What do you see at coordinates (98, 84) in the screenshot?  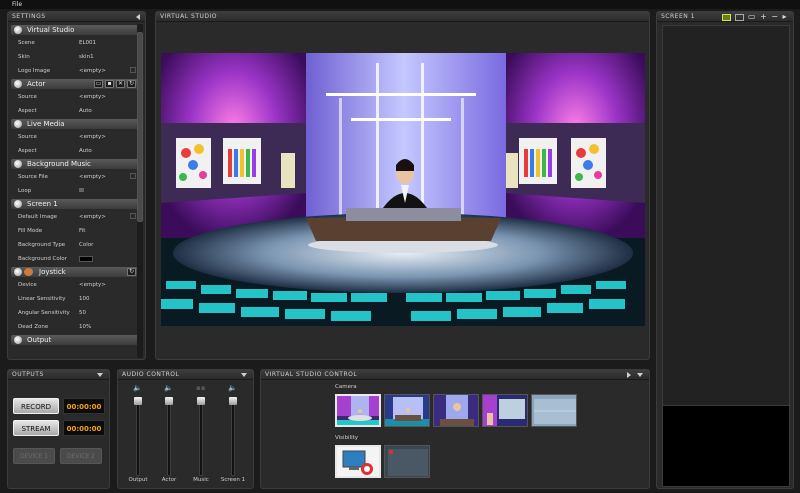 I see `folder-icon: ▭` at bounding box center [98, 84].